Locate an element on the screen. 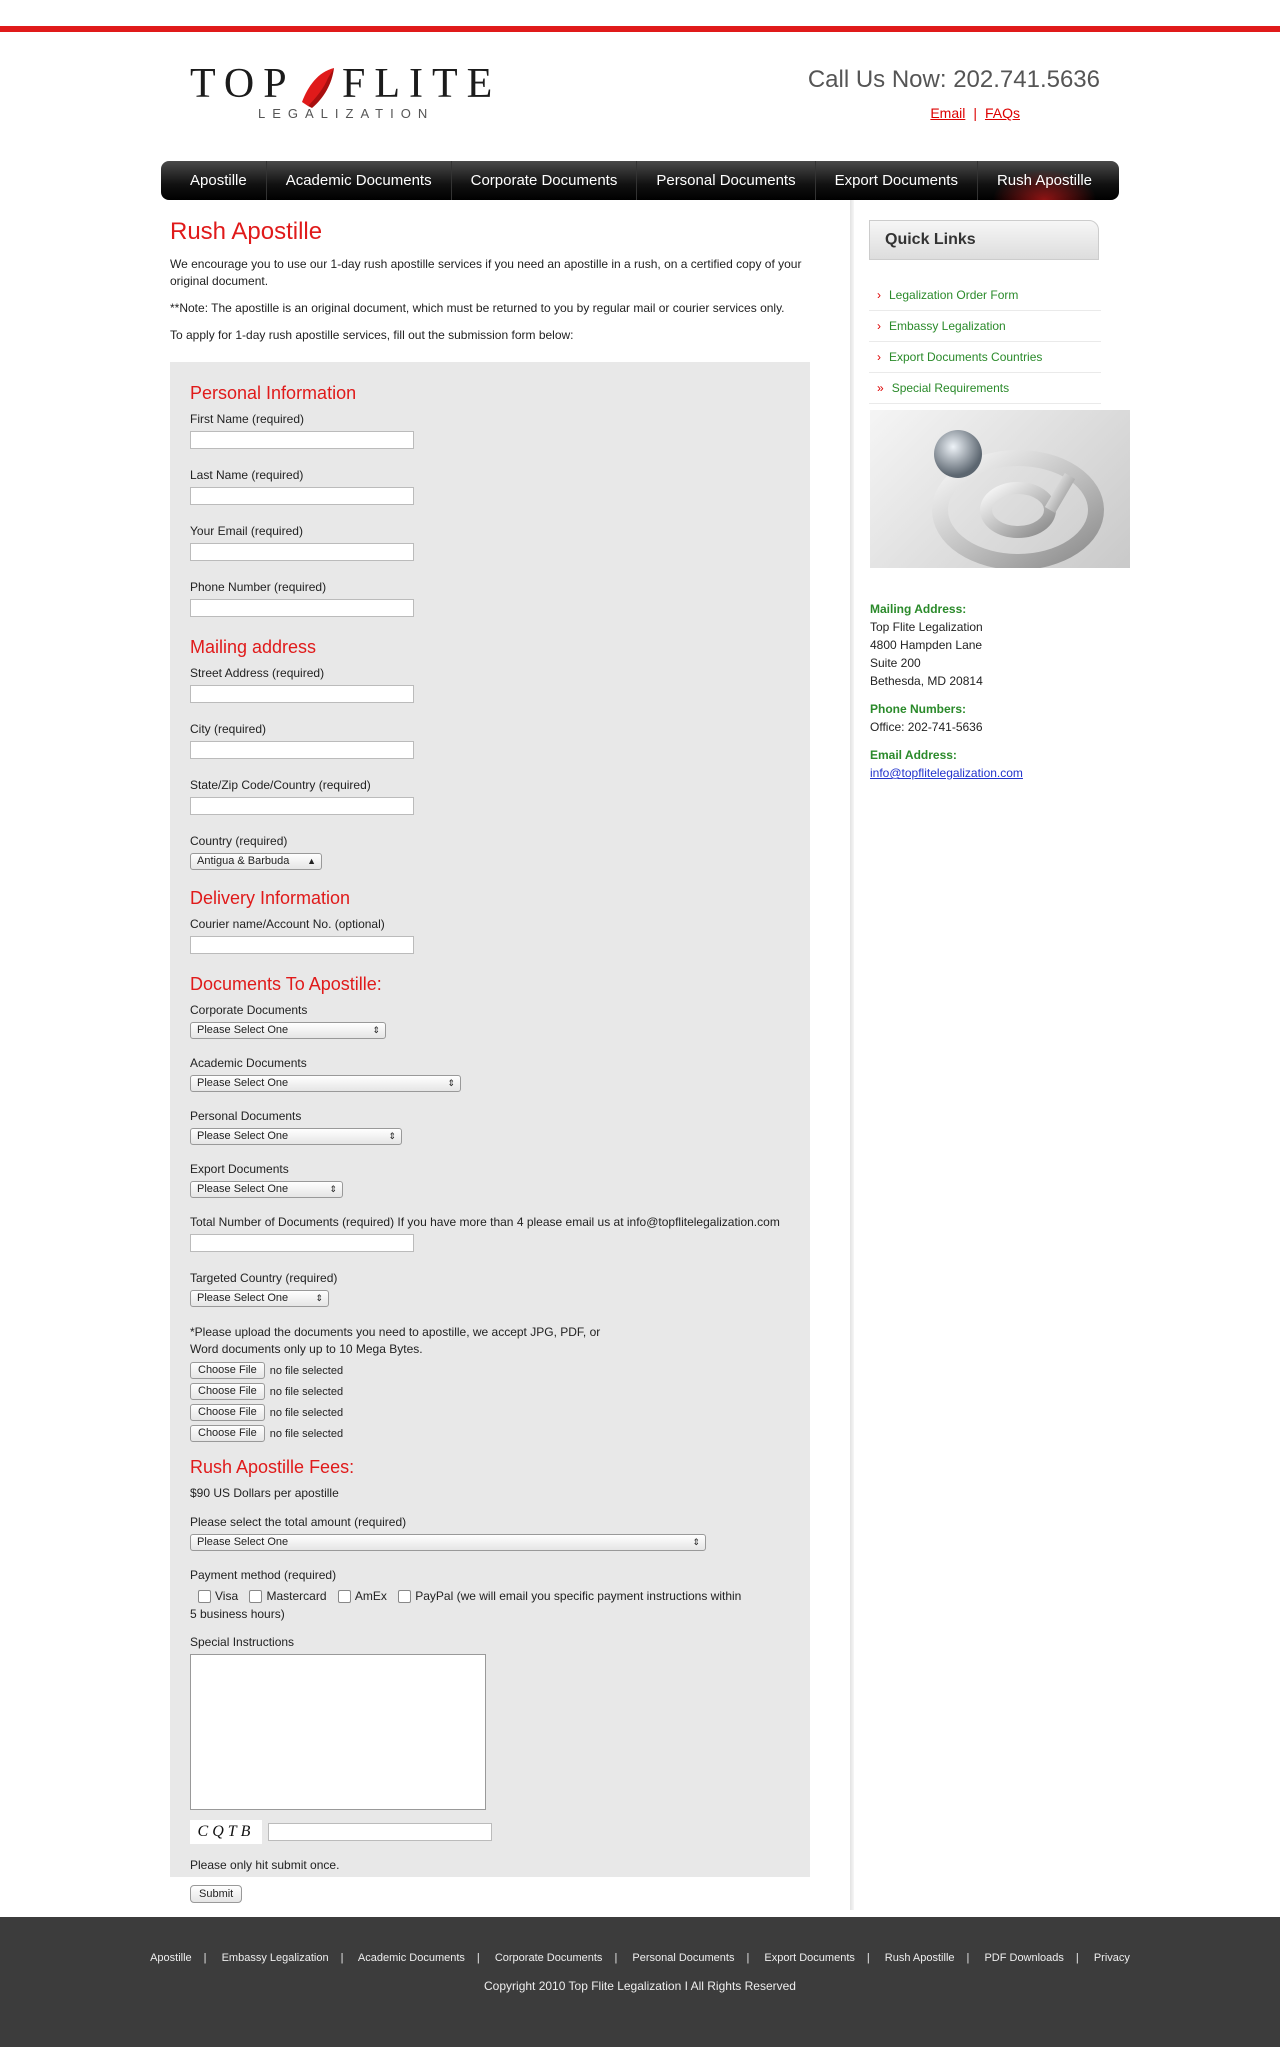  amex-checkbox is located at coordinates (344, 1597).